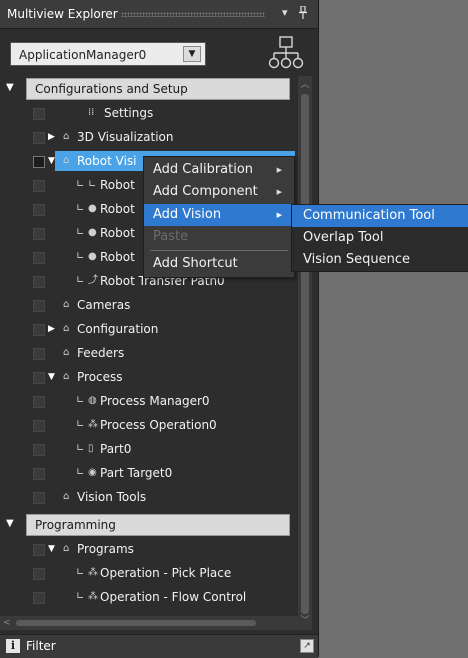 The width and height of the screenshot is (468, 658). I want to click on submenu-item-communication-tool: Communication Tool, so click(380, 216).